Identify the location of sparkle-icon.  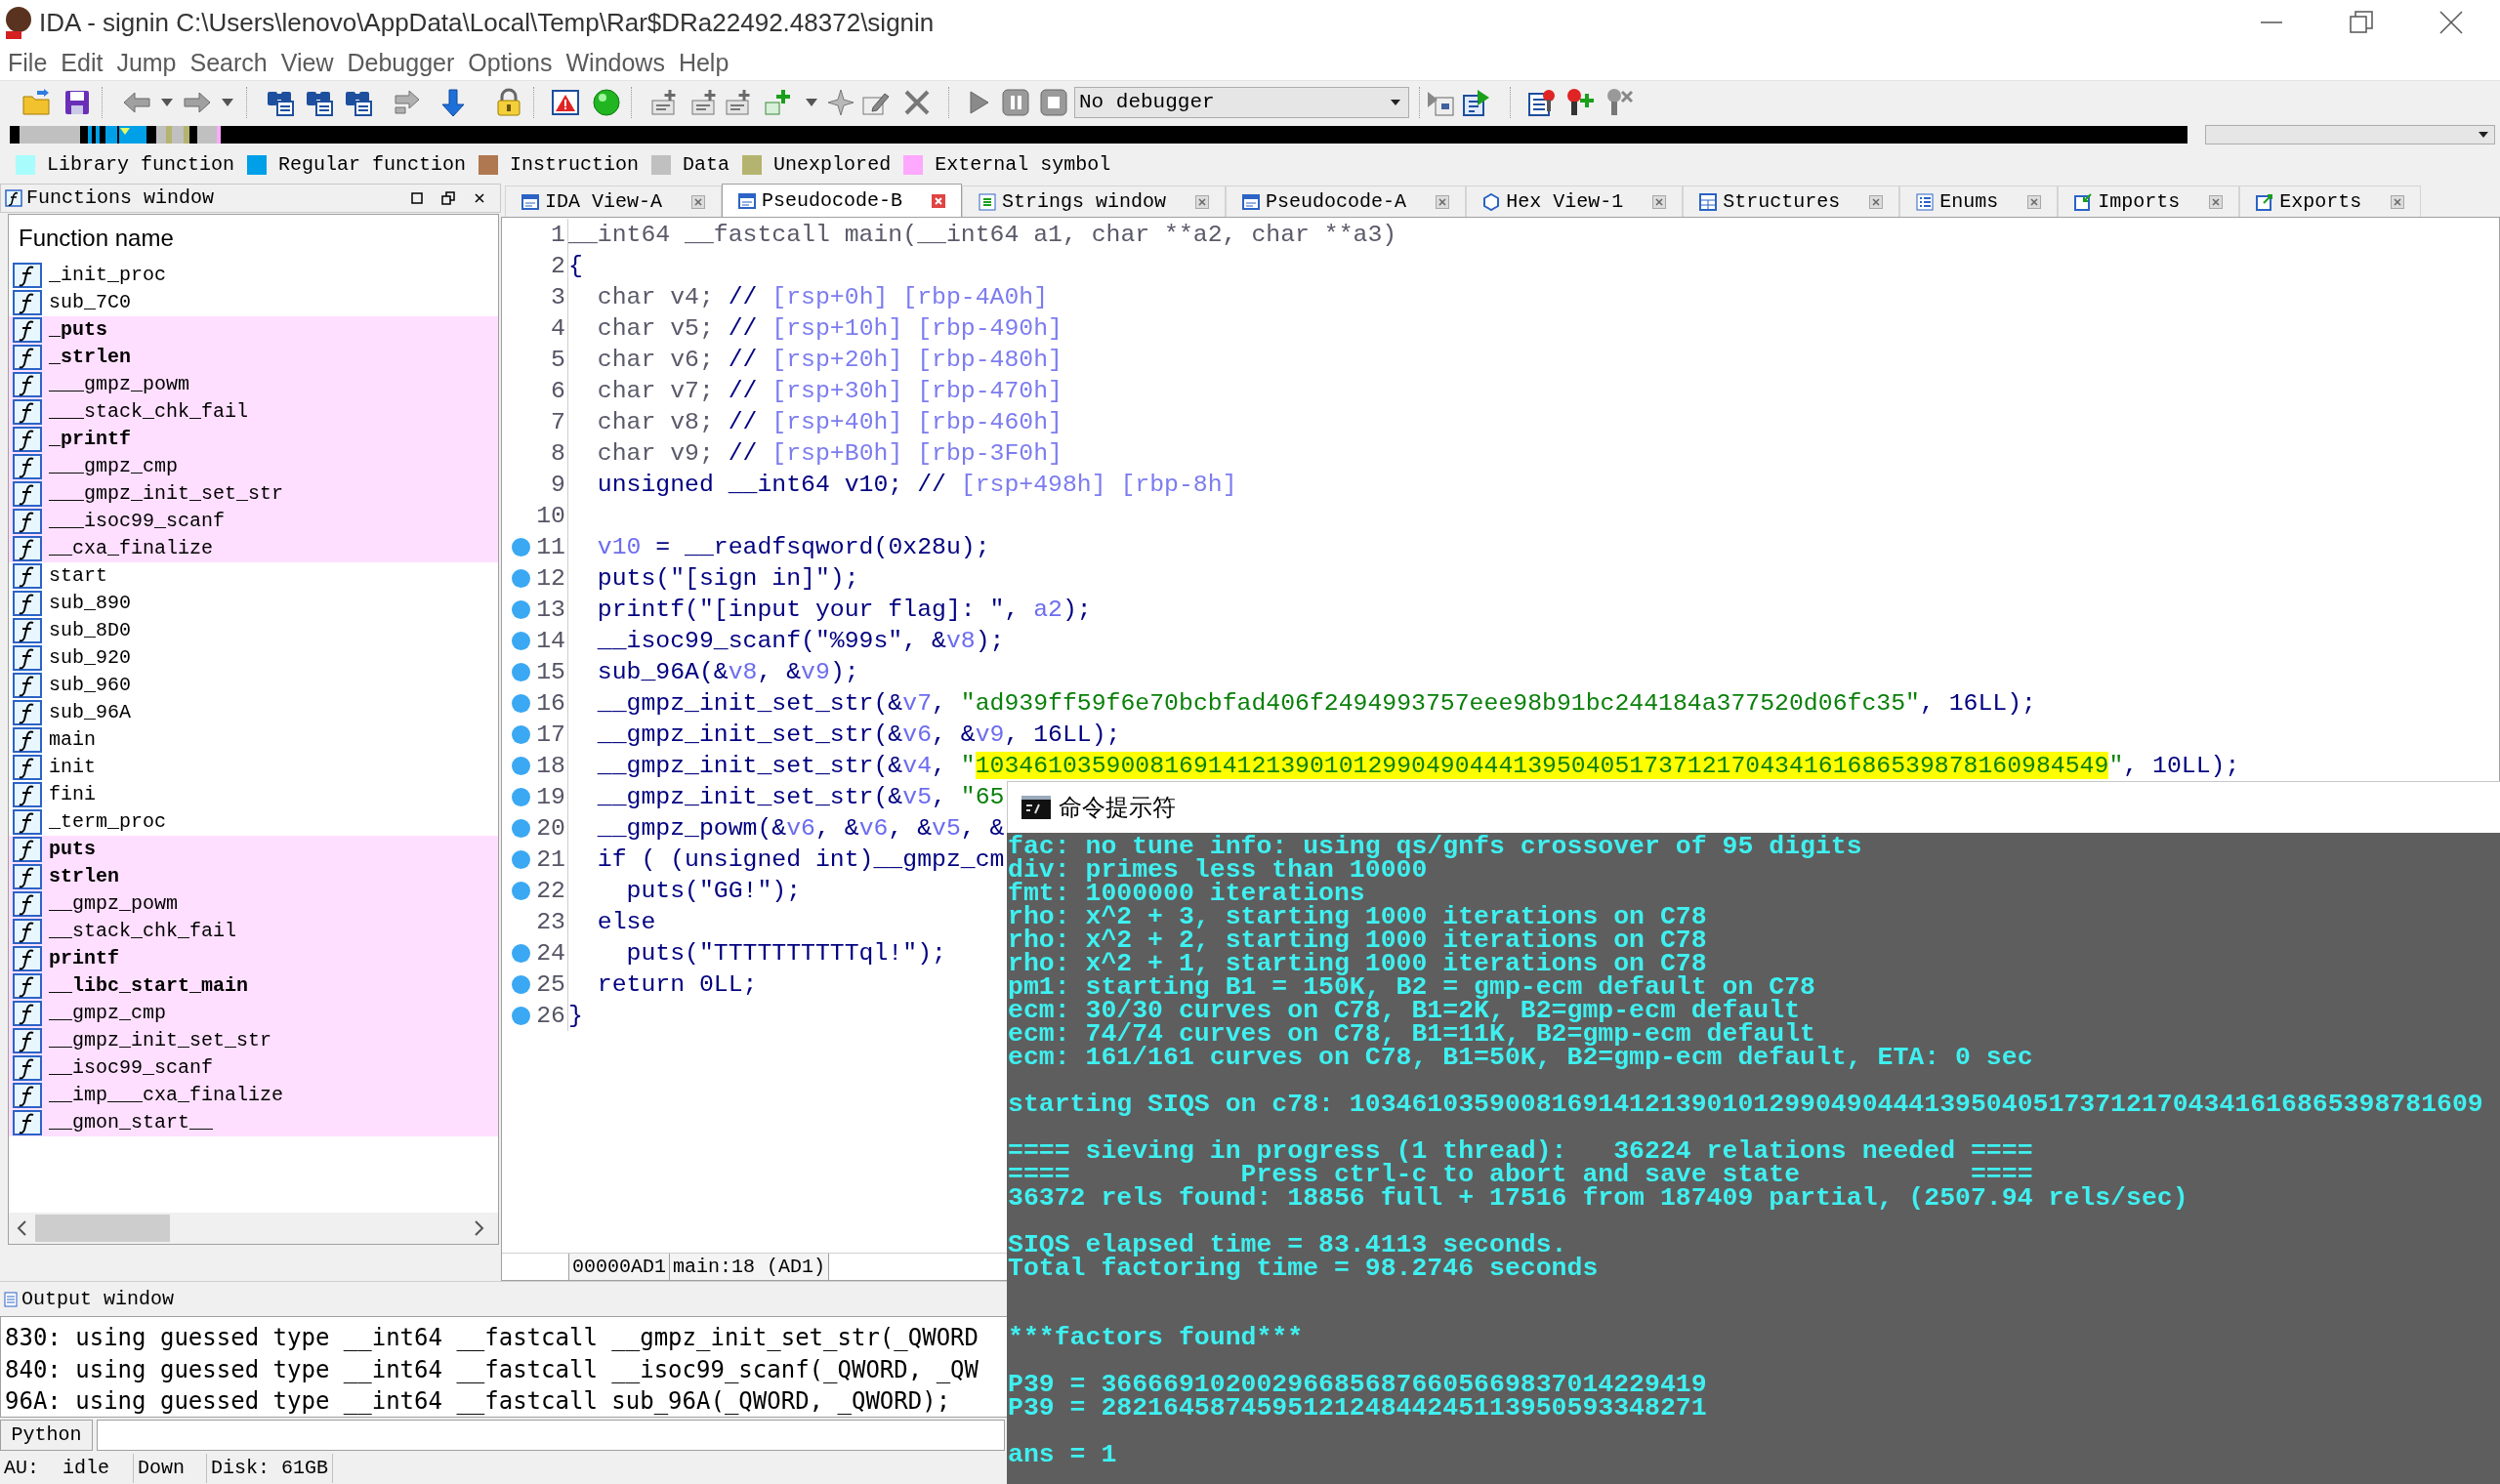
(840, 102).